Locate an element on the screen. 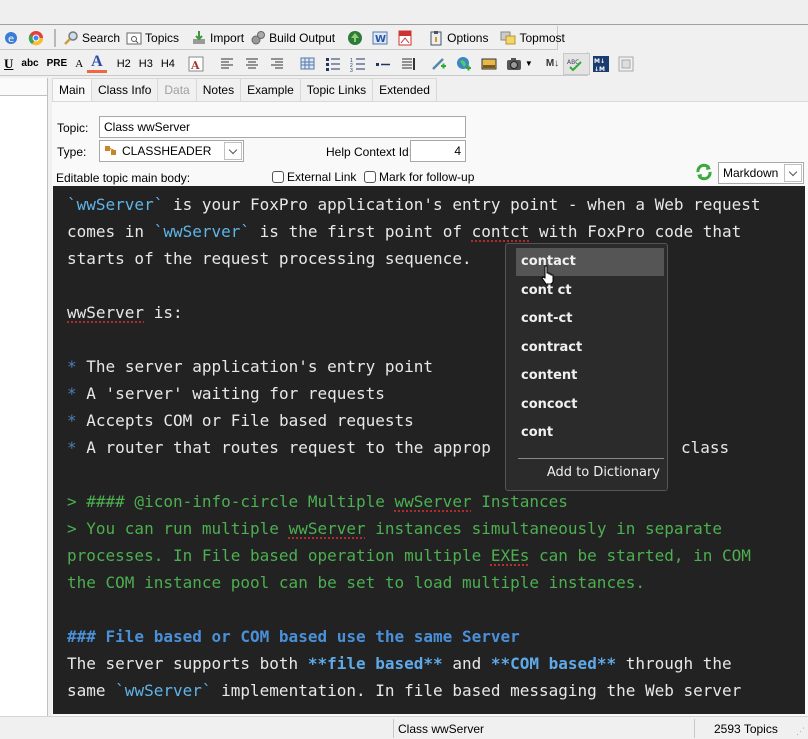 Image resolution: width=808 pixels, height=739 pixels. suggestion-item: contact is located at coordinates (590, 262).